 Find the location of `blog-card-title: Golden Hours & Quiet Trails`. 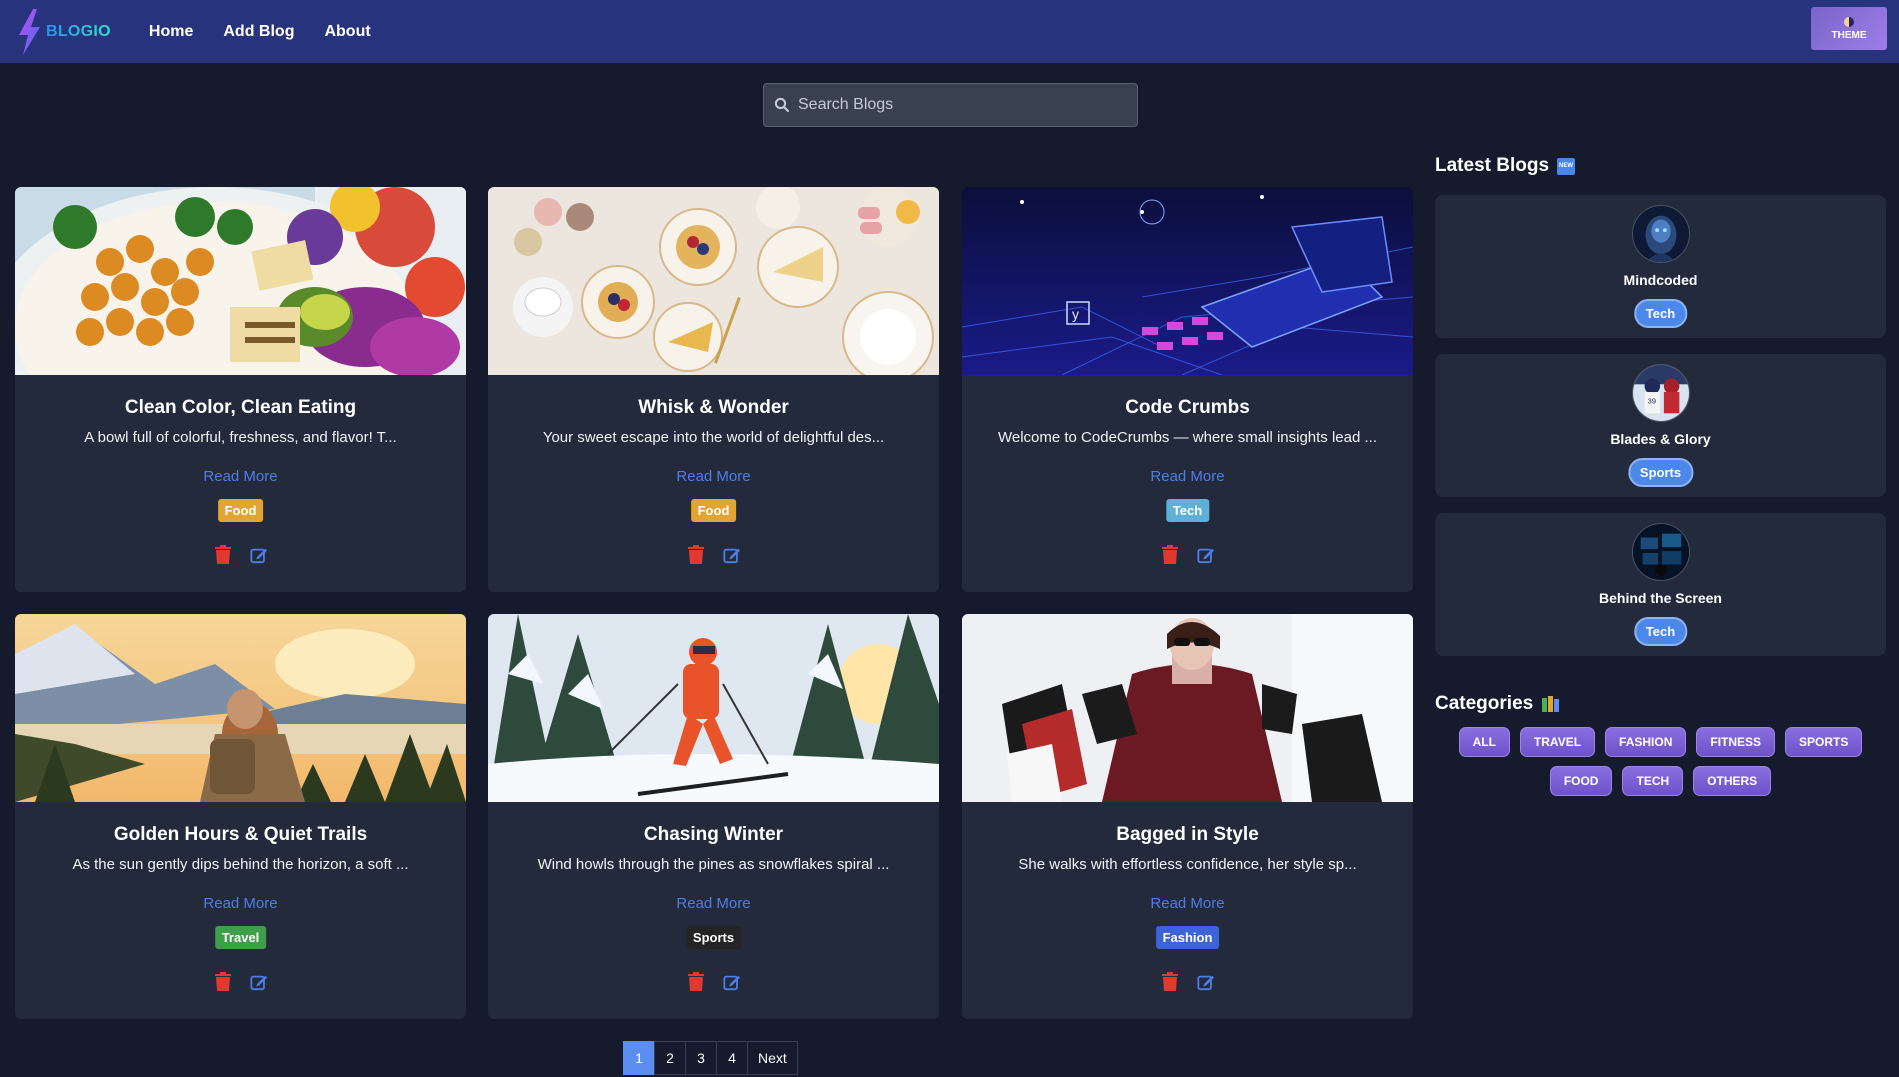

blog-card-title: Golden Hours & Quiet Trails is located at coordinates (240, 834).